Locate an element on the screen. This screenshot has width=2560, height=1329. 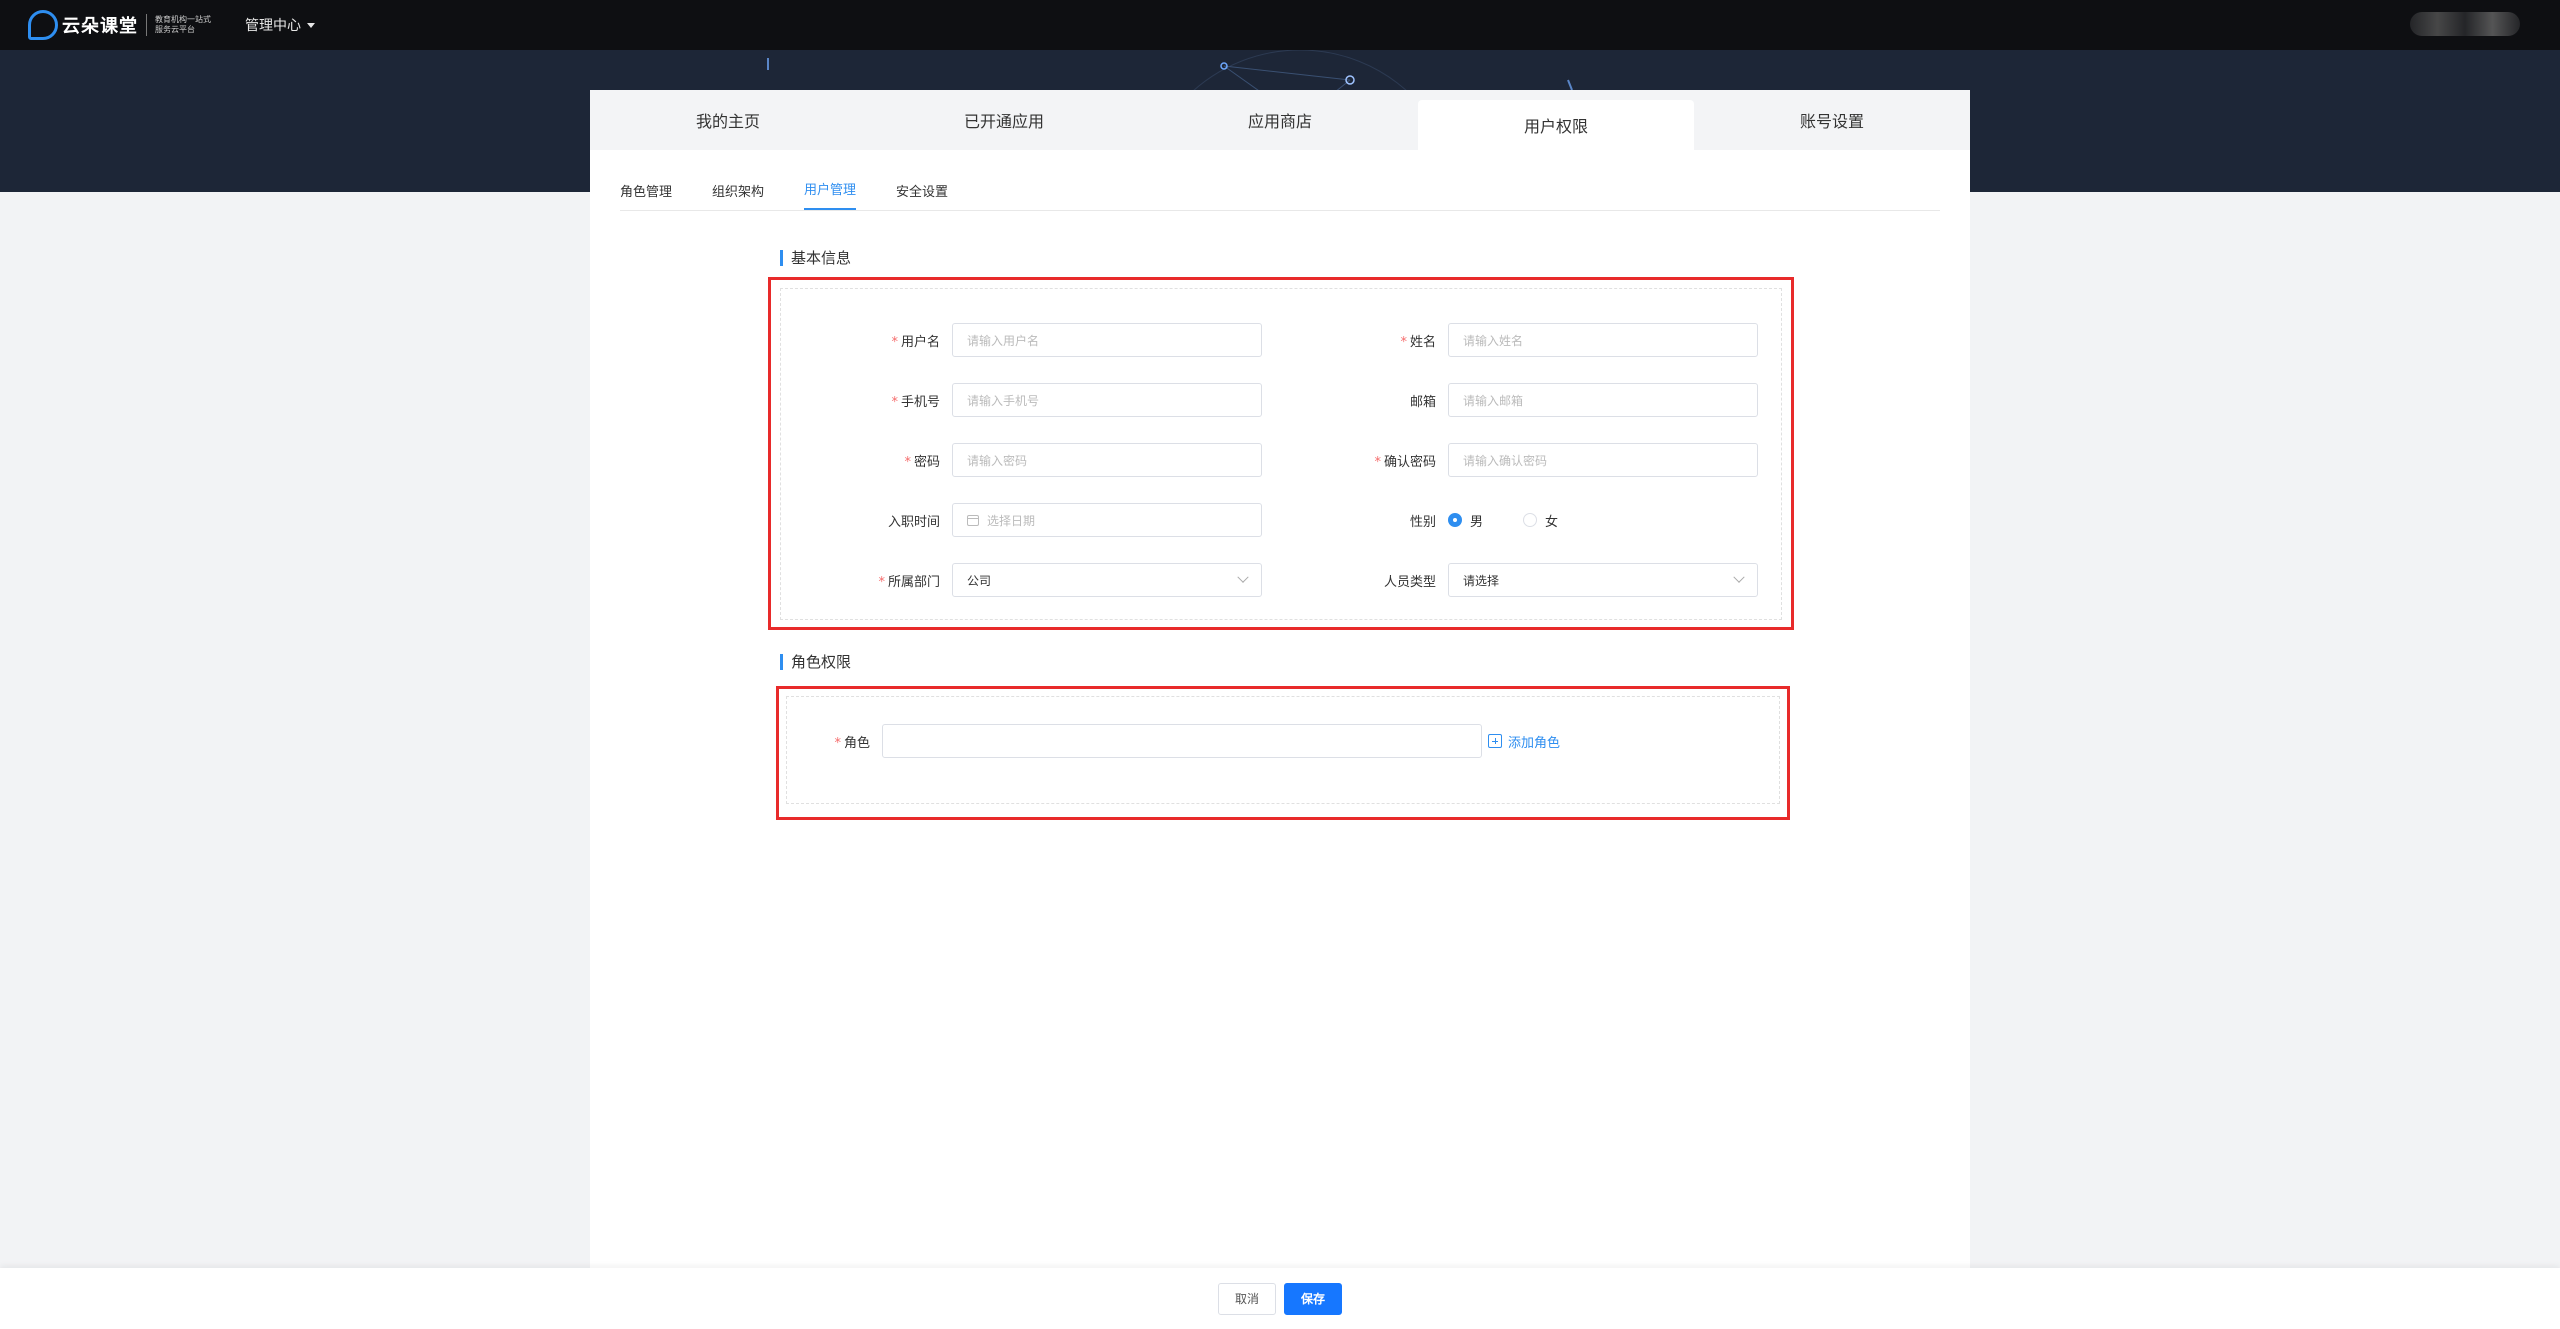
subtab-user-management: 用户管理 is located at coordinates (830, 194).